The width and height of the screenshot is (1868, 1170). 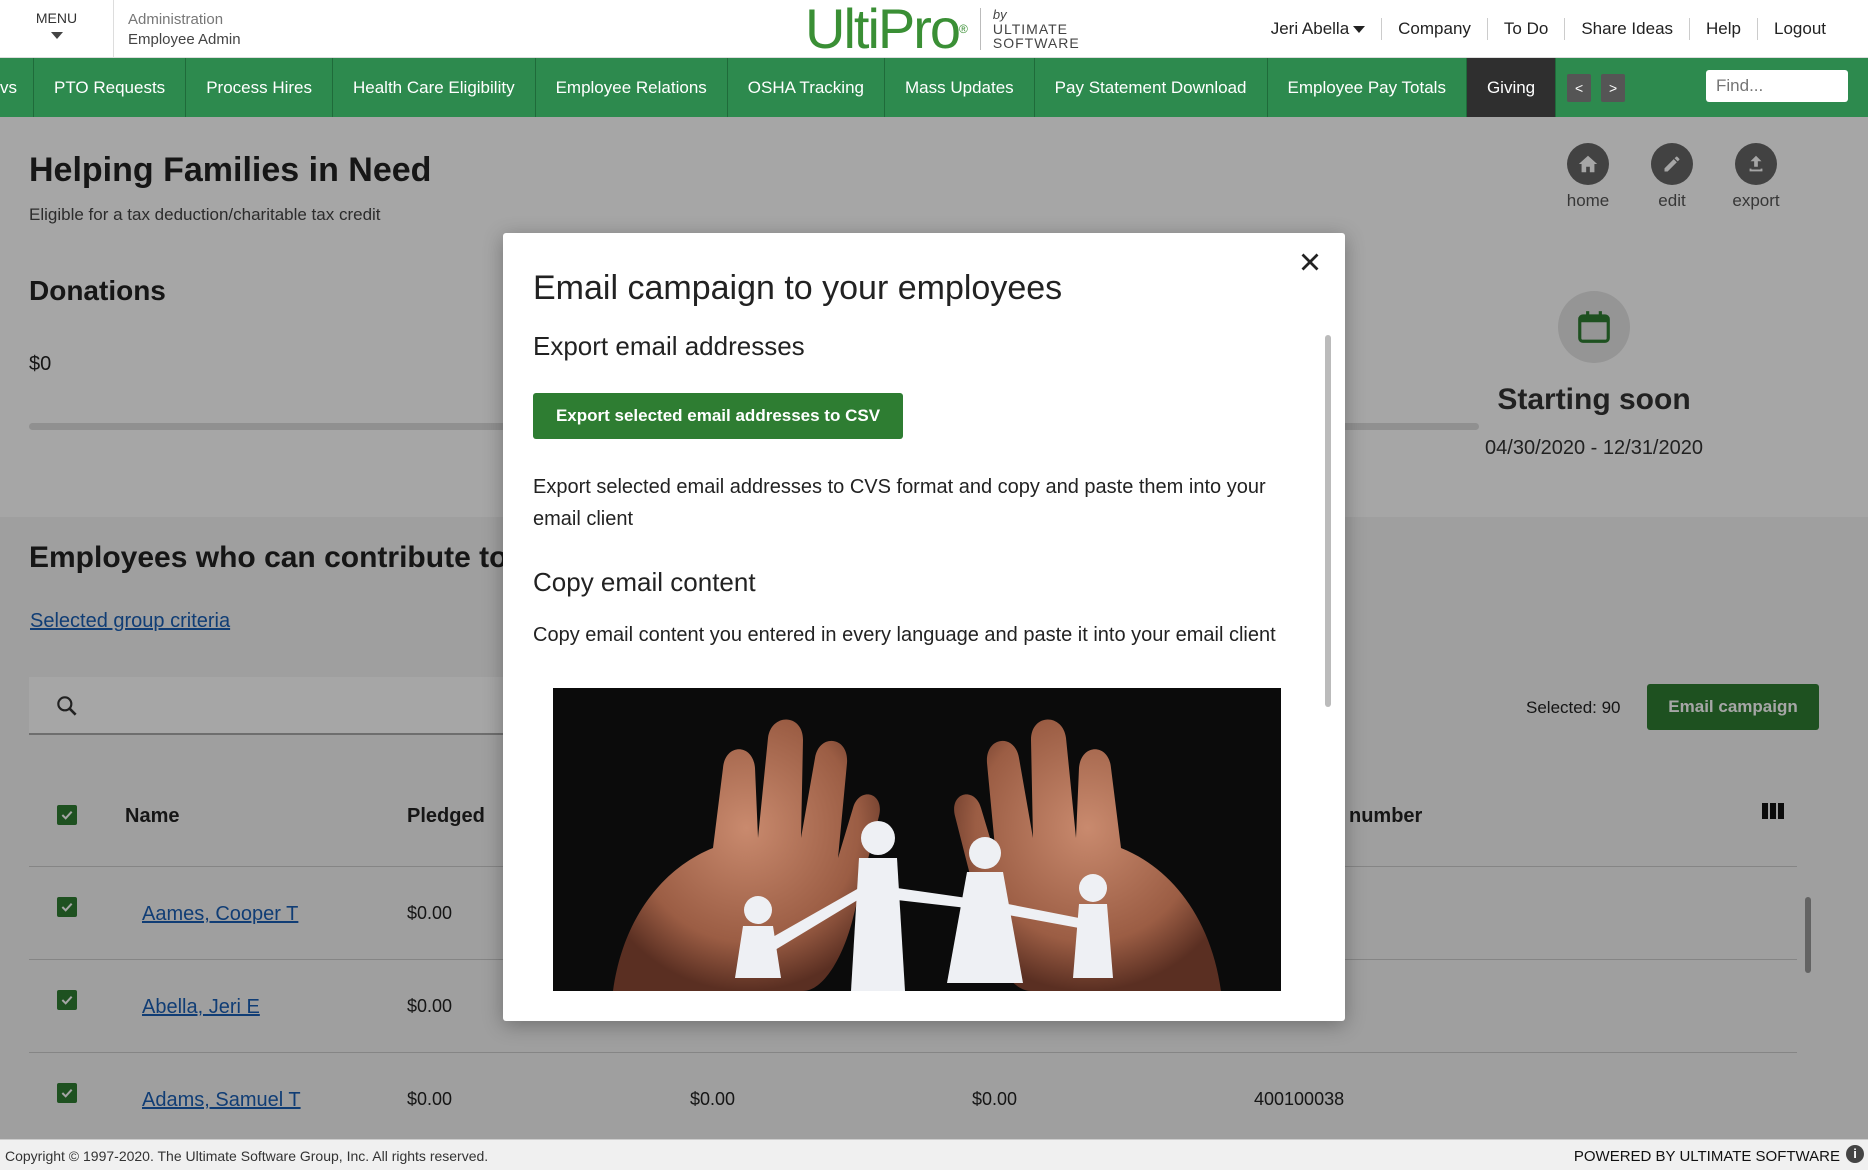 What do you see at coordinates (176, 19) in the screenshot?
I see `admin-label: Administration` at bounding box center [176, 19].